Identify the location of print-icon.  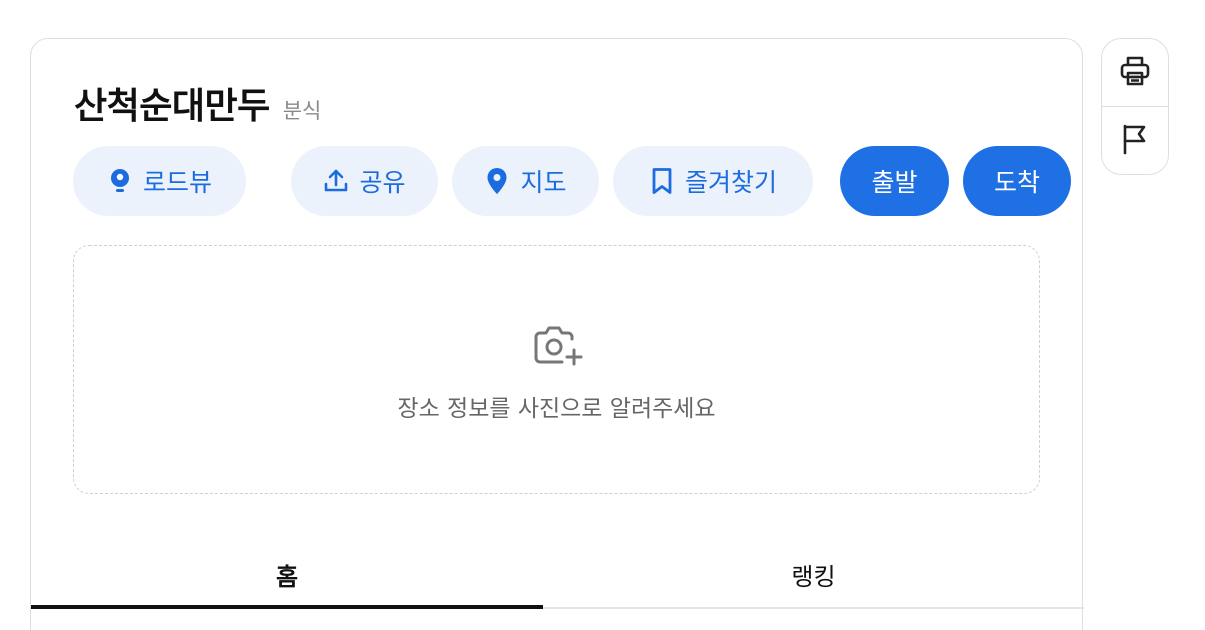
(1135, 73).